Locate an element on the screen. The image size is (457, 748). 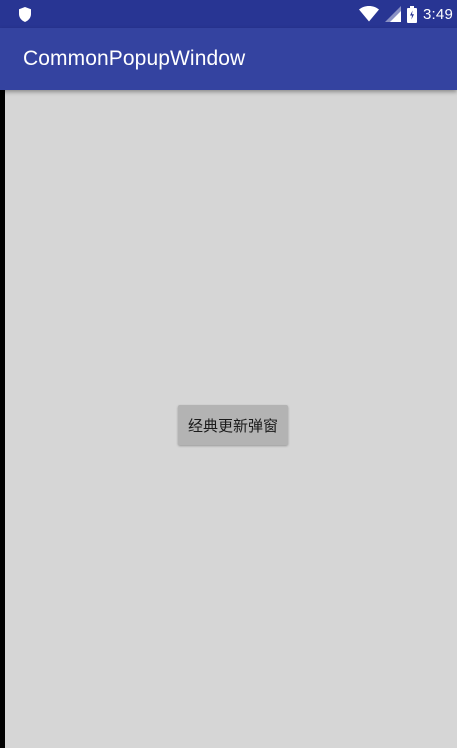
shield-icon is located at coordinates (25, 14).